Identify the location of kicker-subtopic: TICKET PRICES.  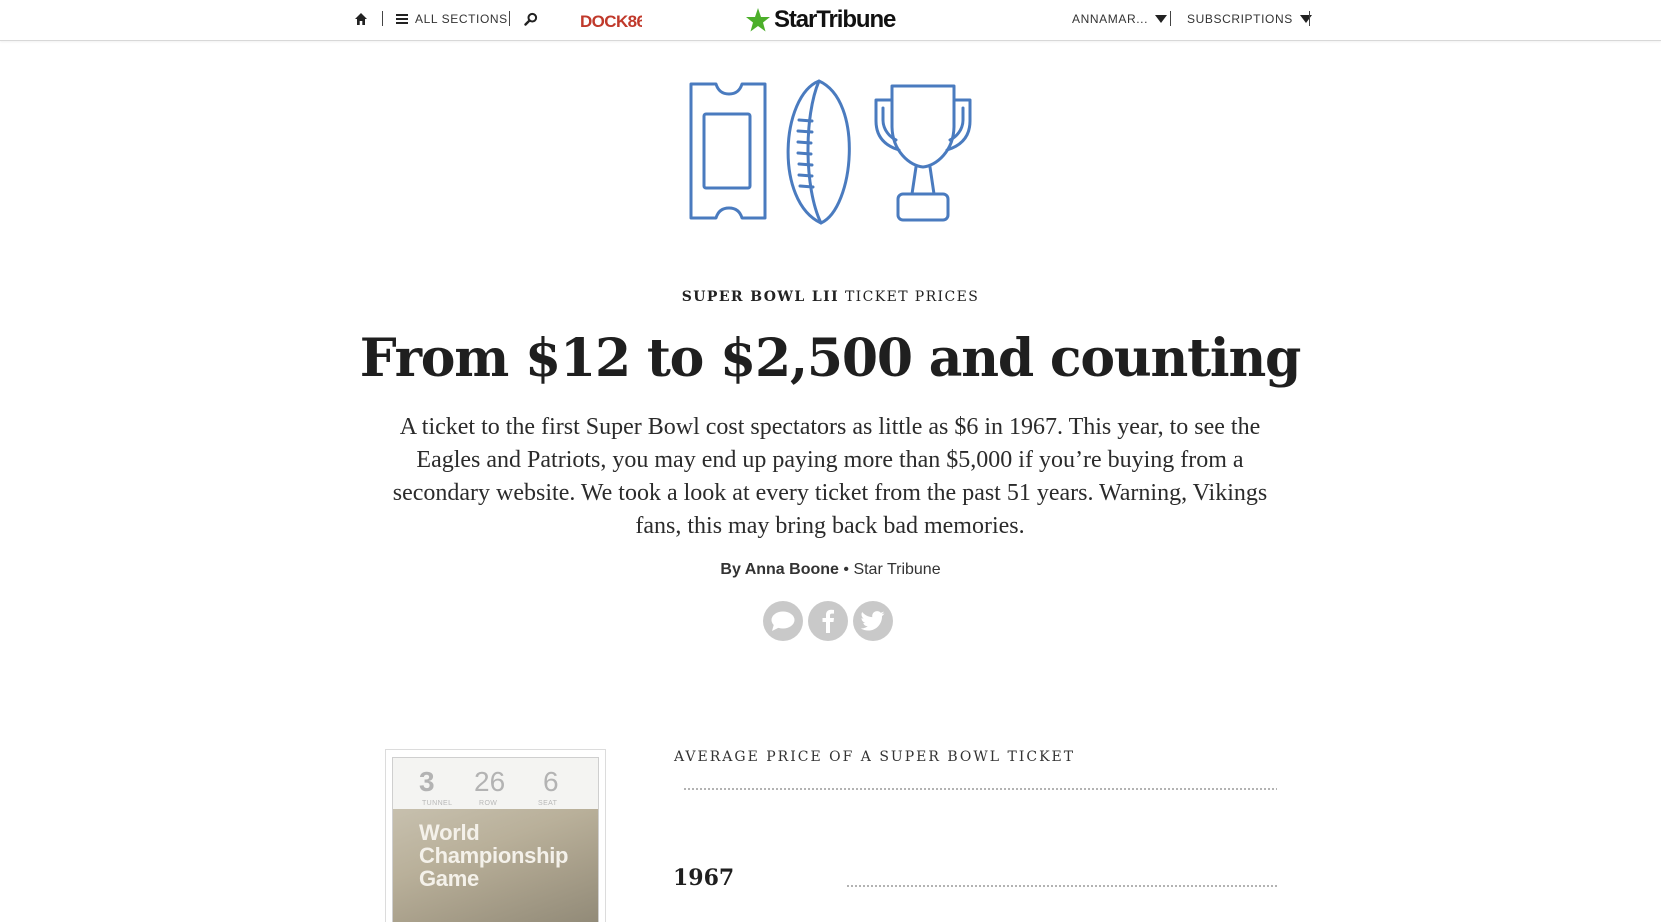
(912, 297).